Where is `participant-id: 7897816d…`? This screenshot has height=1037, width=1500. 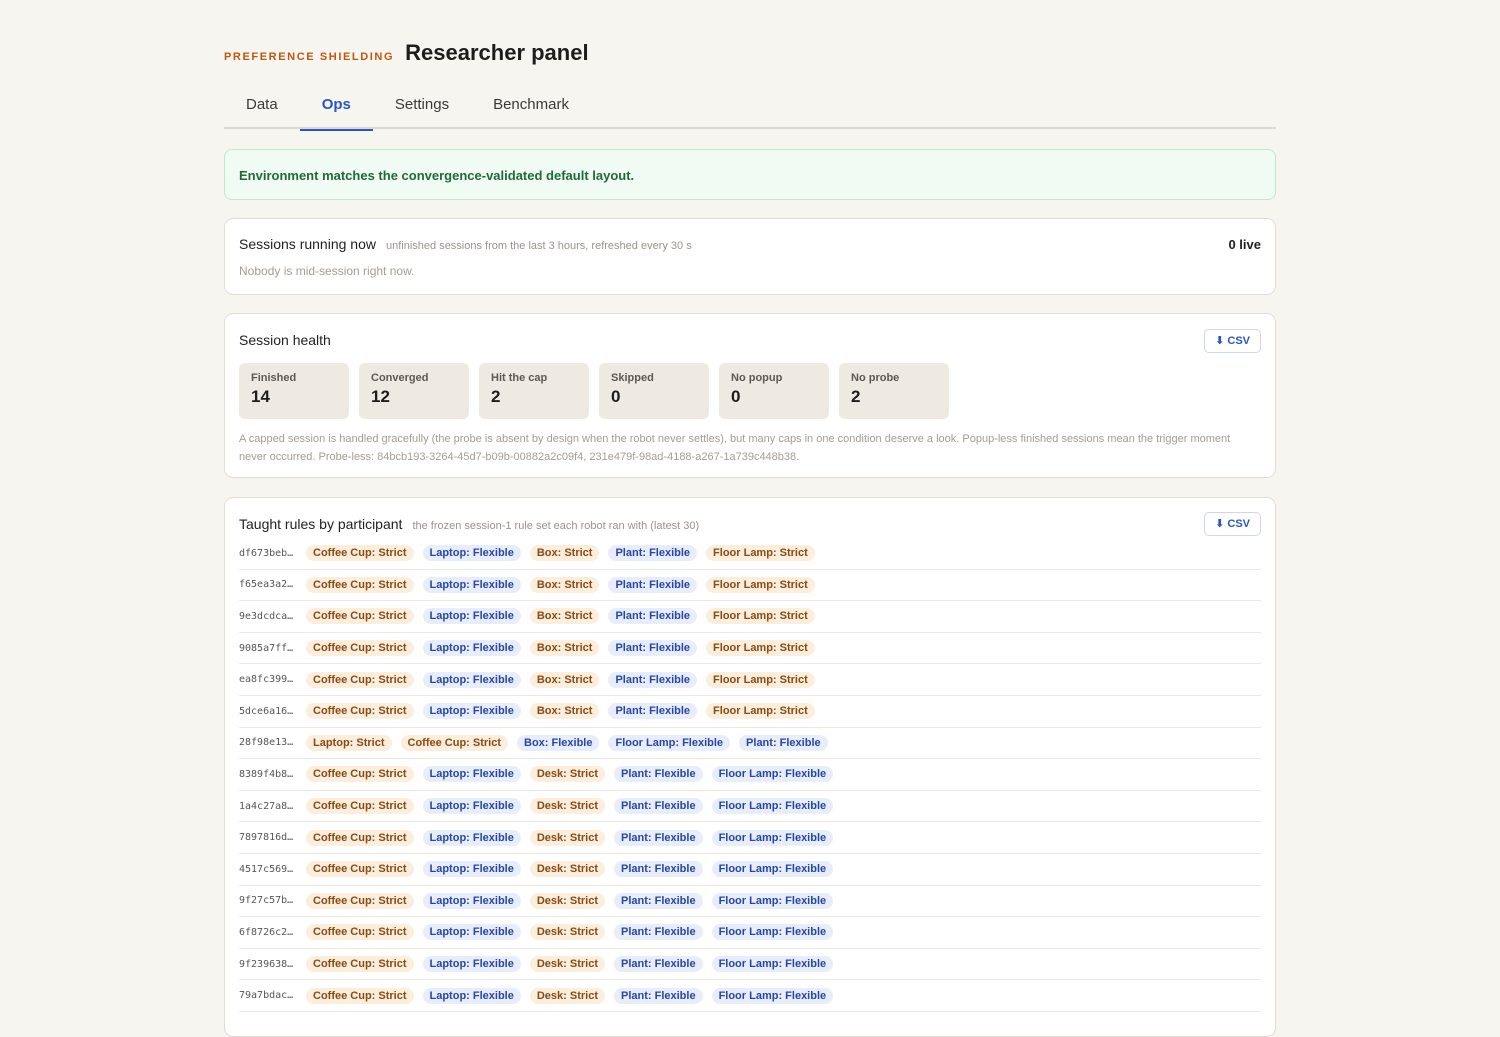
participant-id: 7897816d… is located at coordinates (266, 838).